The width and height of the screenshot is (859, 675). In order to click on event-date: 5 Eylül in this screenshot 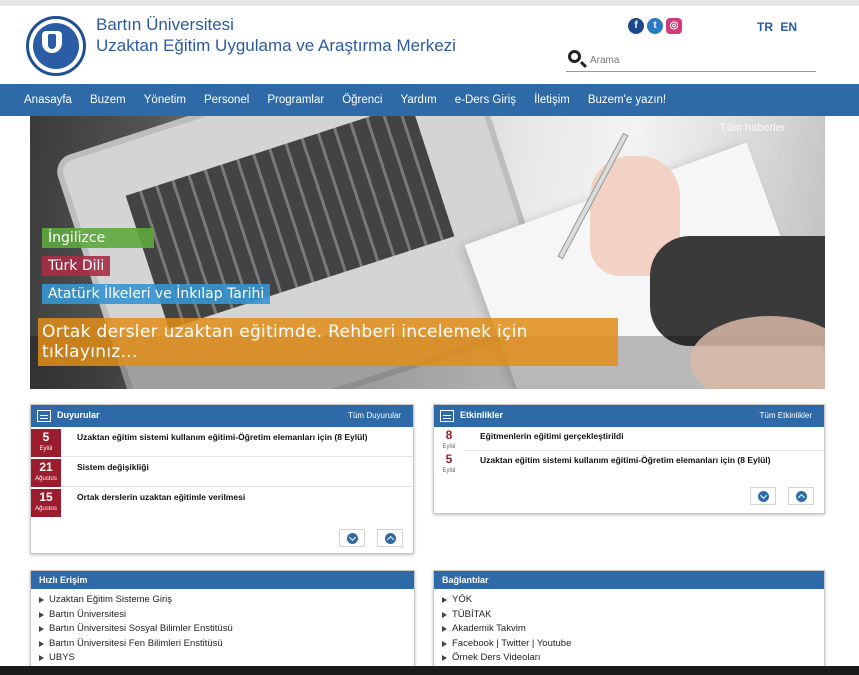, I will do `click(449, 465)`.